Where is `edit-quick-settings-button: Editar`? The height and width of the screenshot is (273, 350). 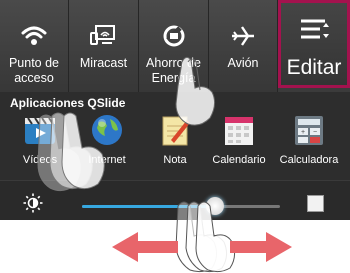 edit-quick-settings-button: Editar is located at coordinates (314, 44).